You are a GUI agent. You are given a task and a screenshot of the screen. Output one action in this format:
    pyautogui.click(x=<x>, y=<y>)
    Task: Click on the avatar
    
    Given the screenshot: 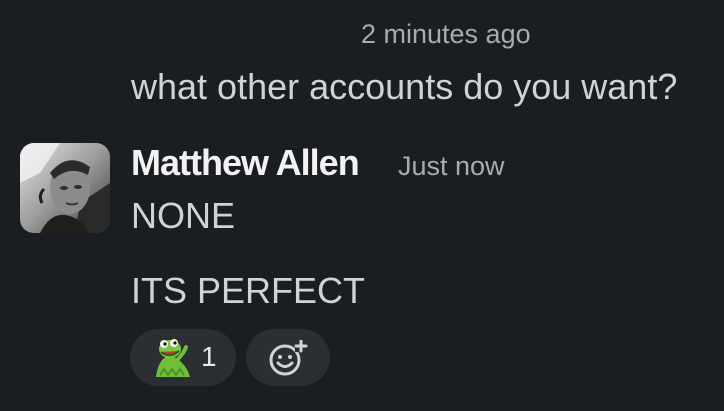 What is the action you would take?
    pyautogui.click(x=65, y=188)
    